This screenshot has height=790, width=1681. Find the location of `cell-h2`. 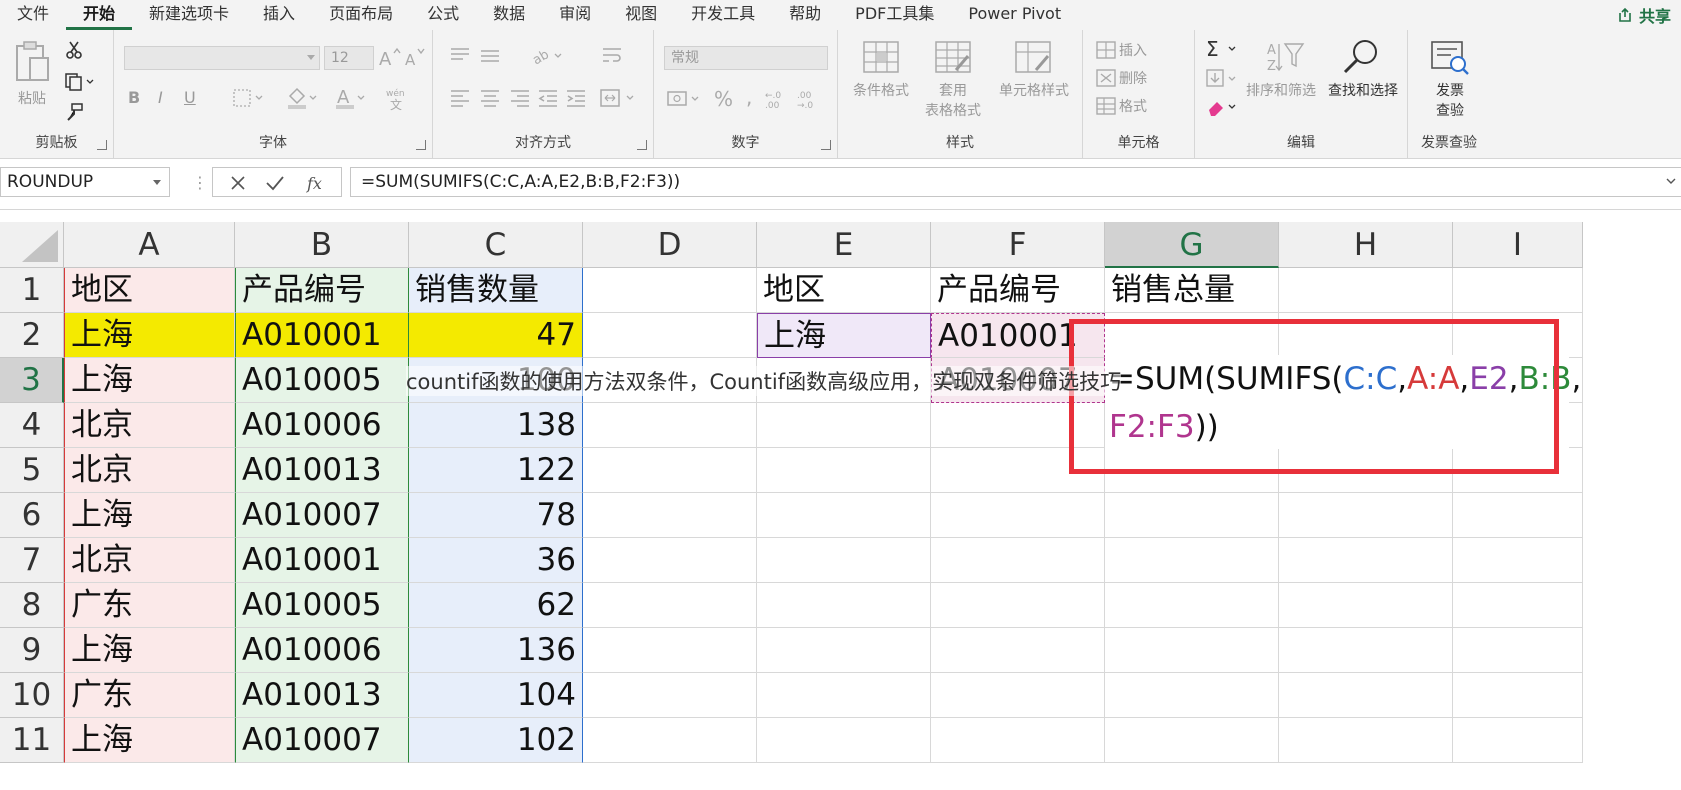

cell-h2 is located at coordinates (1366, 335).